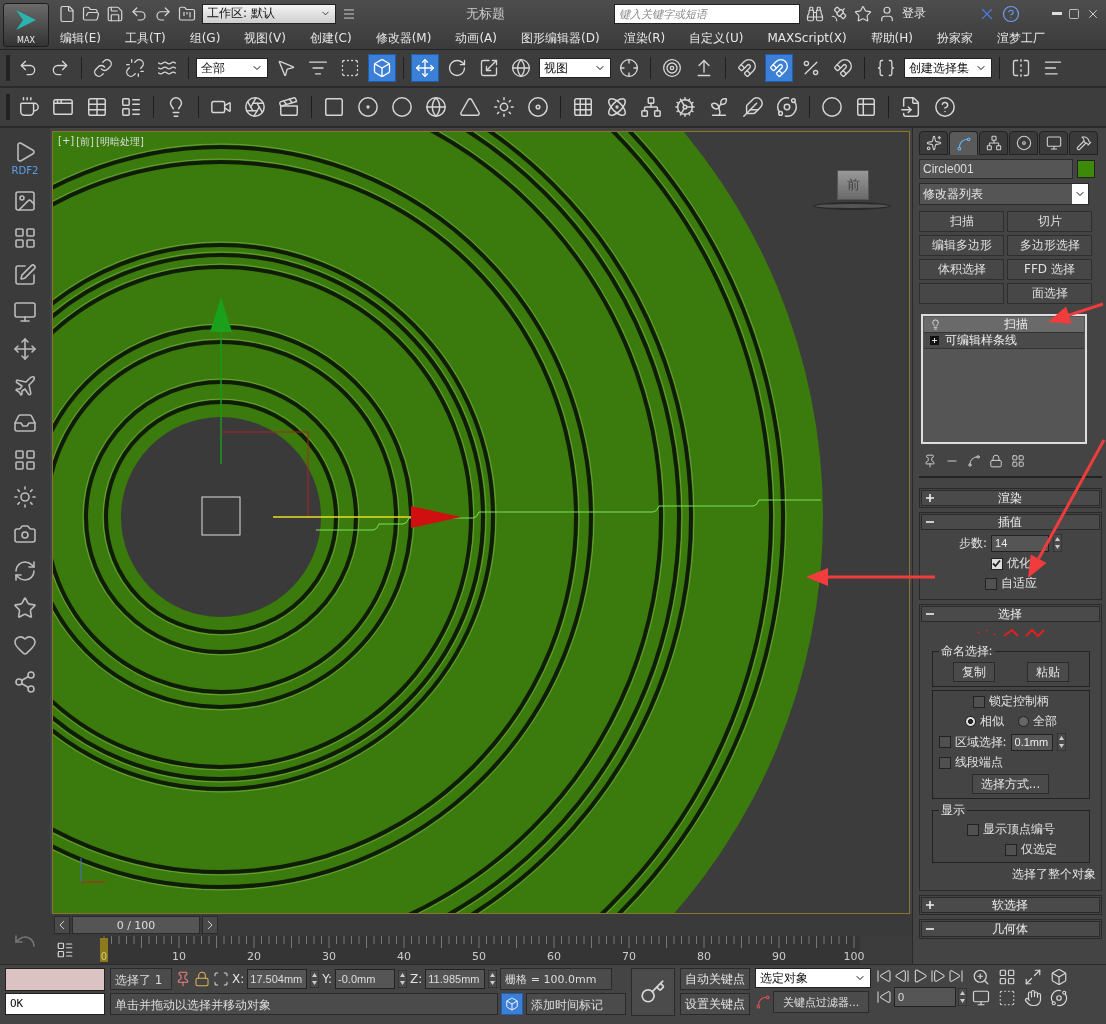 Image resolution: width=1106 pixels, height=1024 pixels. Describe the element at coordinates (629, 956) in the screenshot. I see `tick-label: 70` at that location.